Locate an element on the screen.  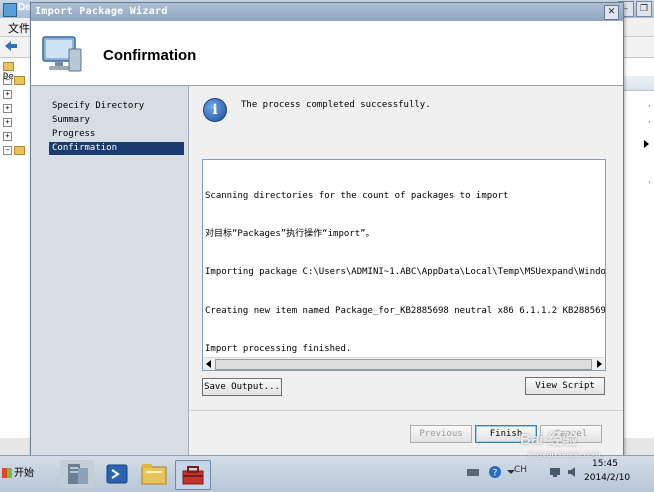
powershell-icon is located at coordinates (117, 474).